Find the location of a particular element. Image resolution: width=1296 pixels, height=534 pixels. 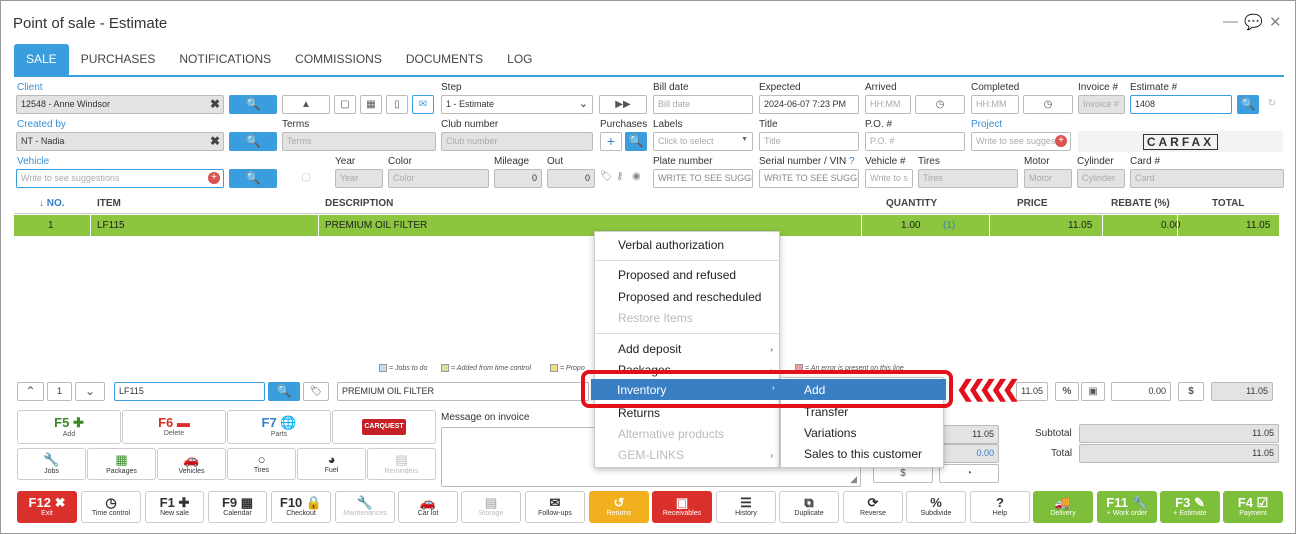

parts-button: F7 🌐 Parts is located at coordinates (279, 427).